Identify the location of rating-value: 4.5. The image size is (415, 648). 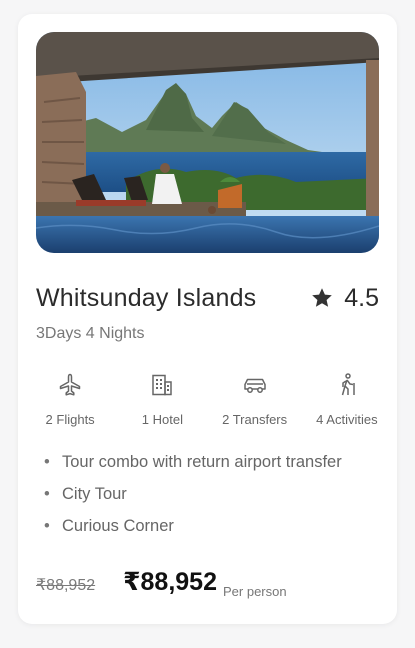
(361, 297).